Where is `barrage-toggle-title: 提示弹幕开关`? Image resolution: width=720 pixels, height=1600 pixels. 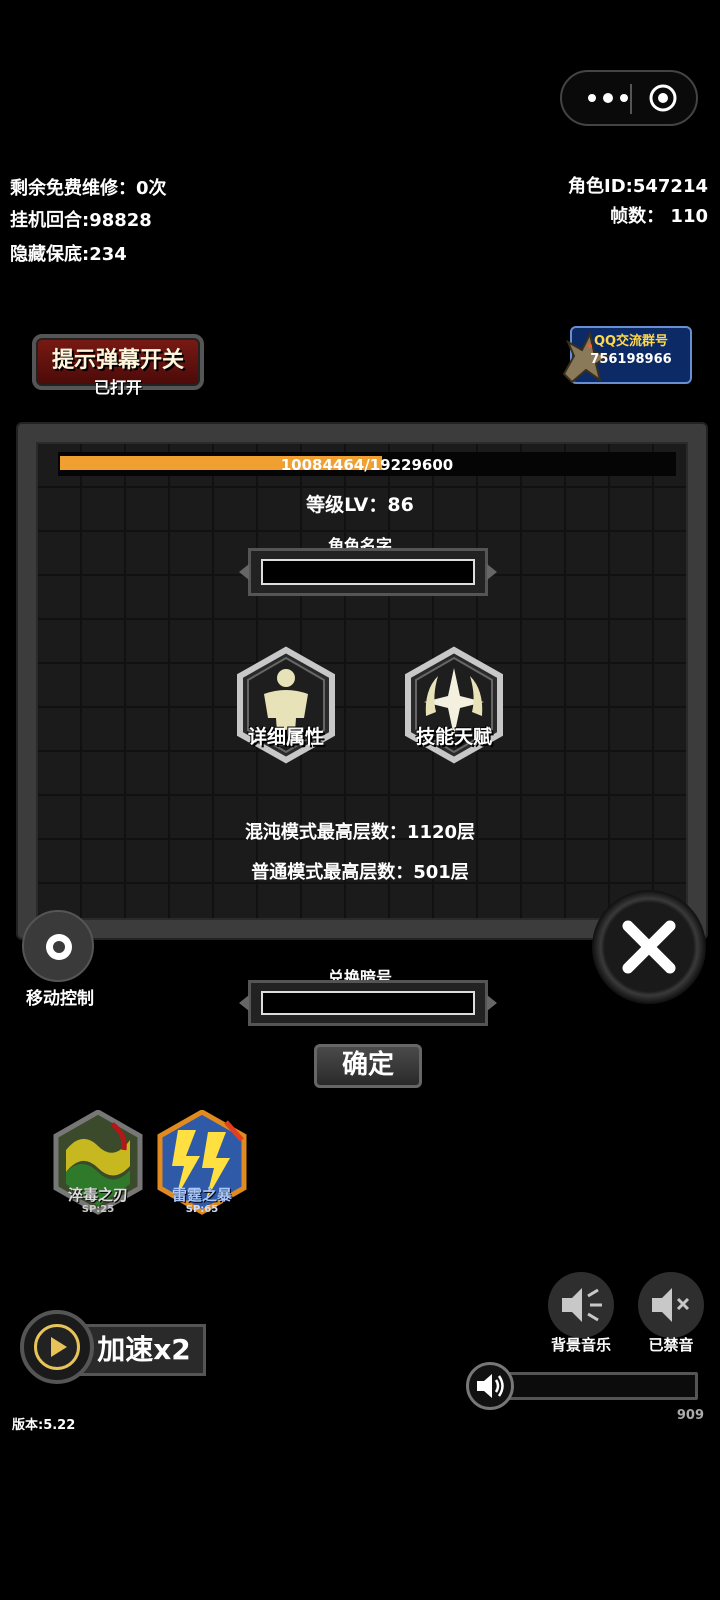 barrage-toggle-title: 提示弹幕开关 is located at coordinates (117, 360).